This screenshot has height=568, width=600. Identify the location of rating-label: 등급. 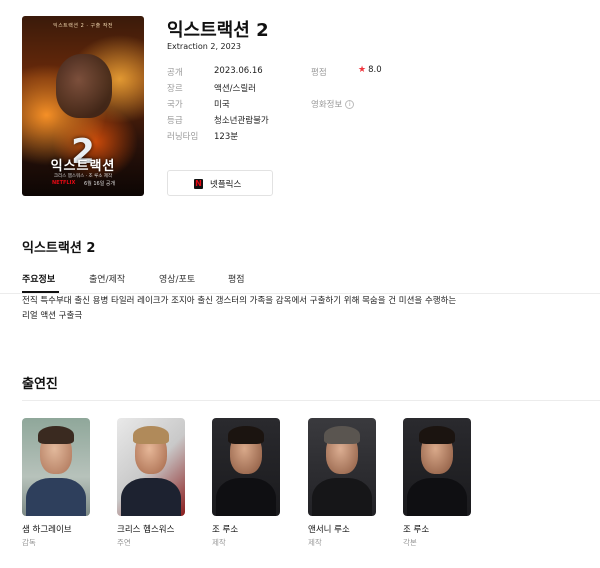
(175, 121).